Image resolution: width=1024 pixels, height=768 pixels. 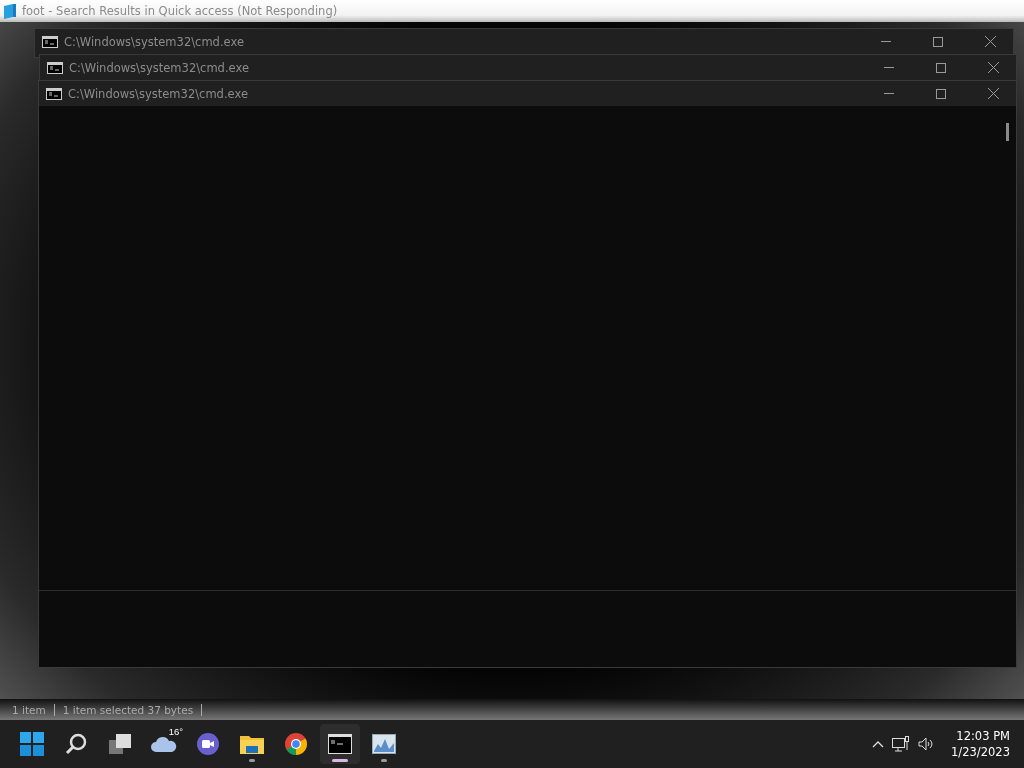 I want to click on window-title: foot - Search Results in Quick access (Not Responding), so click(x=180, y=11).